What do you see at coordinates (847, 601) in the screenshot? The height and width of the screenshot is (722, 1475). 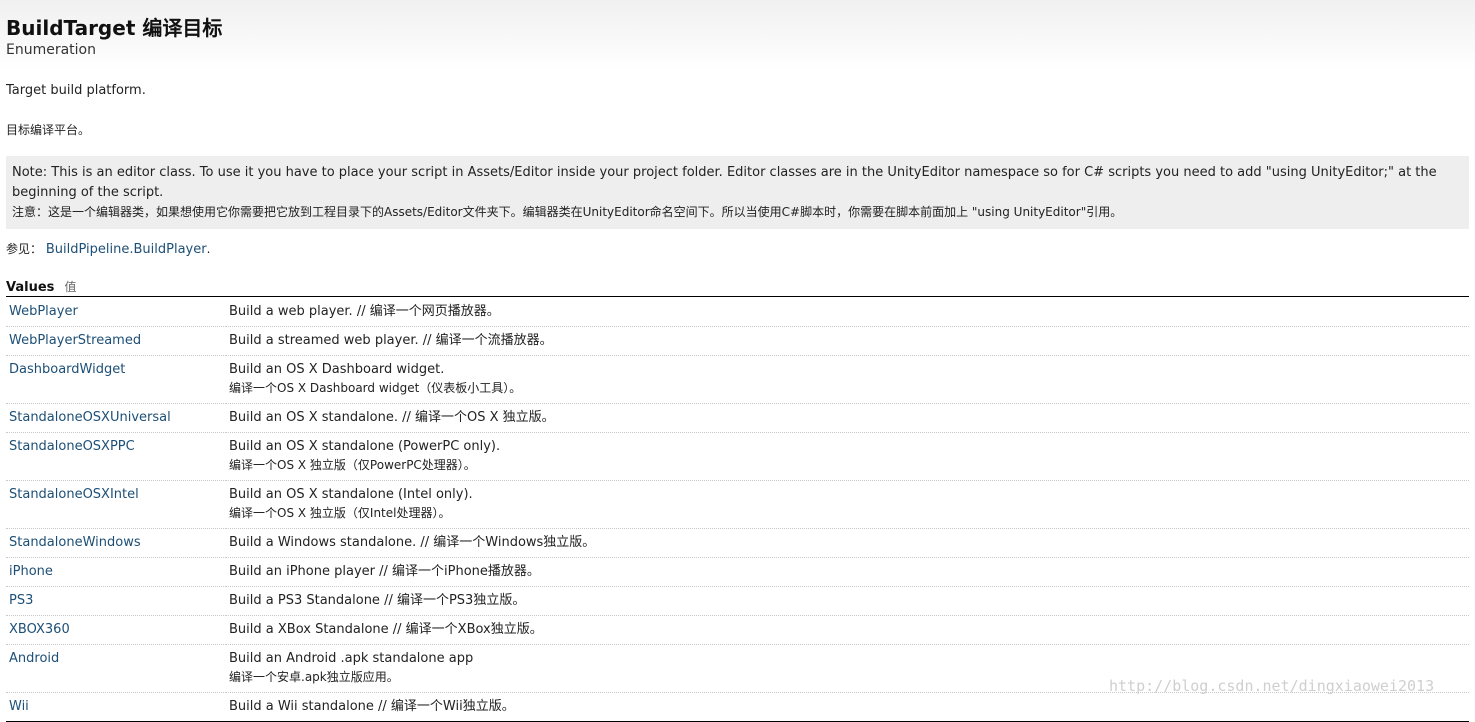 I see `value-description-cell: Build a PS3 Standalone // 编译一个PS3独立版。` at bounding box center [847, 601].